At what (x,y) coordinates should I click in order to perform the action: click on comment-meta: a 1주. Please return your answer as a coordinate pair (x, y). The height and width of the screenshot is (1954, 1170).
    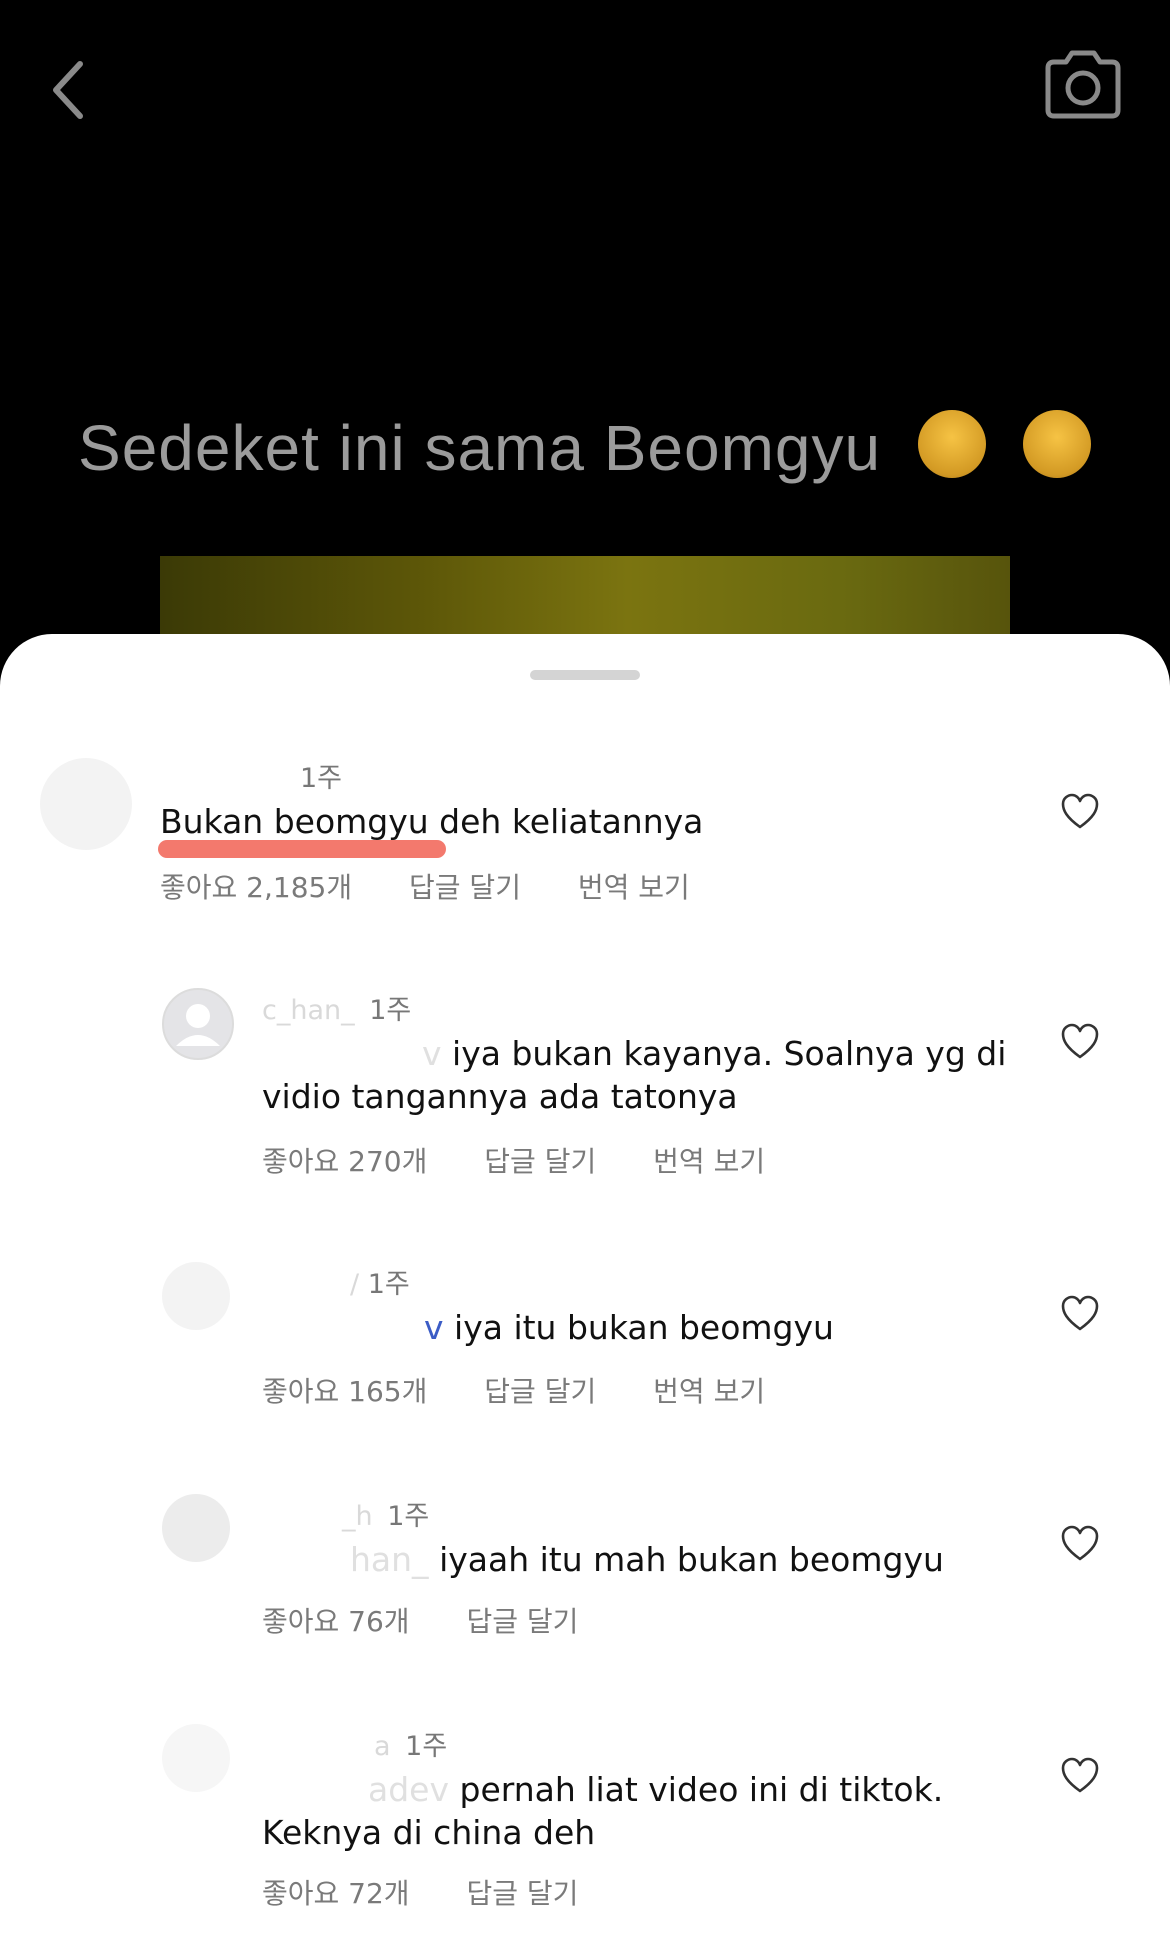
    Looking at the image, I should click on (354, 1743).